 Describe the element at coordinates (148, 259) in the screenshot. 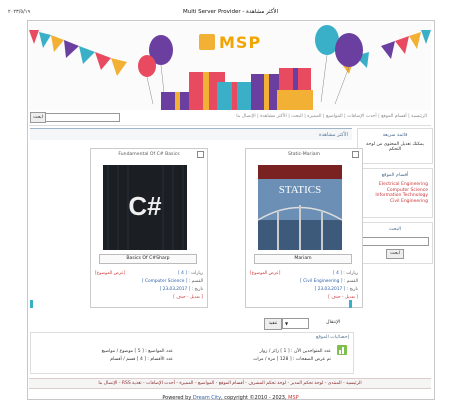

I see `book-name: Basics Of C#Sharp` at that location.